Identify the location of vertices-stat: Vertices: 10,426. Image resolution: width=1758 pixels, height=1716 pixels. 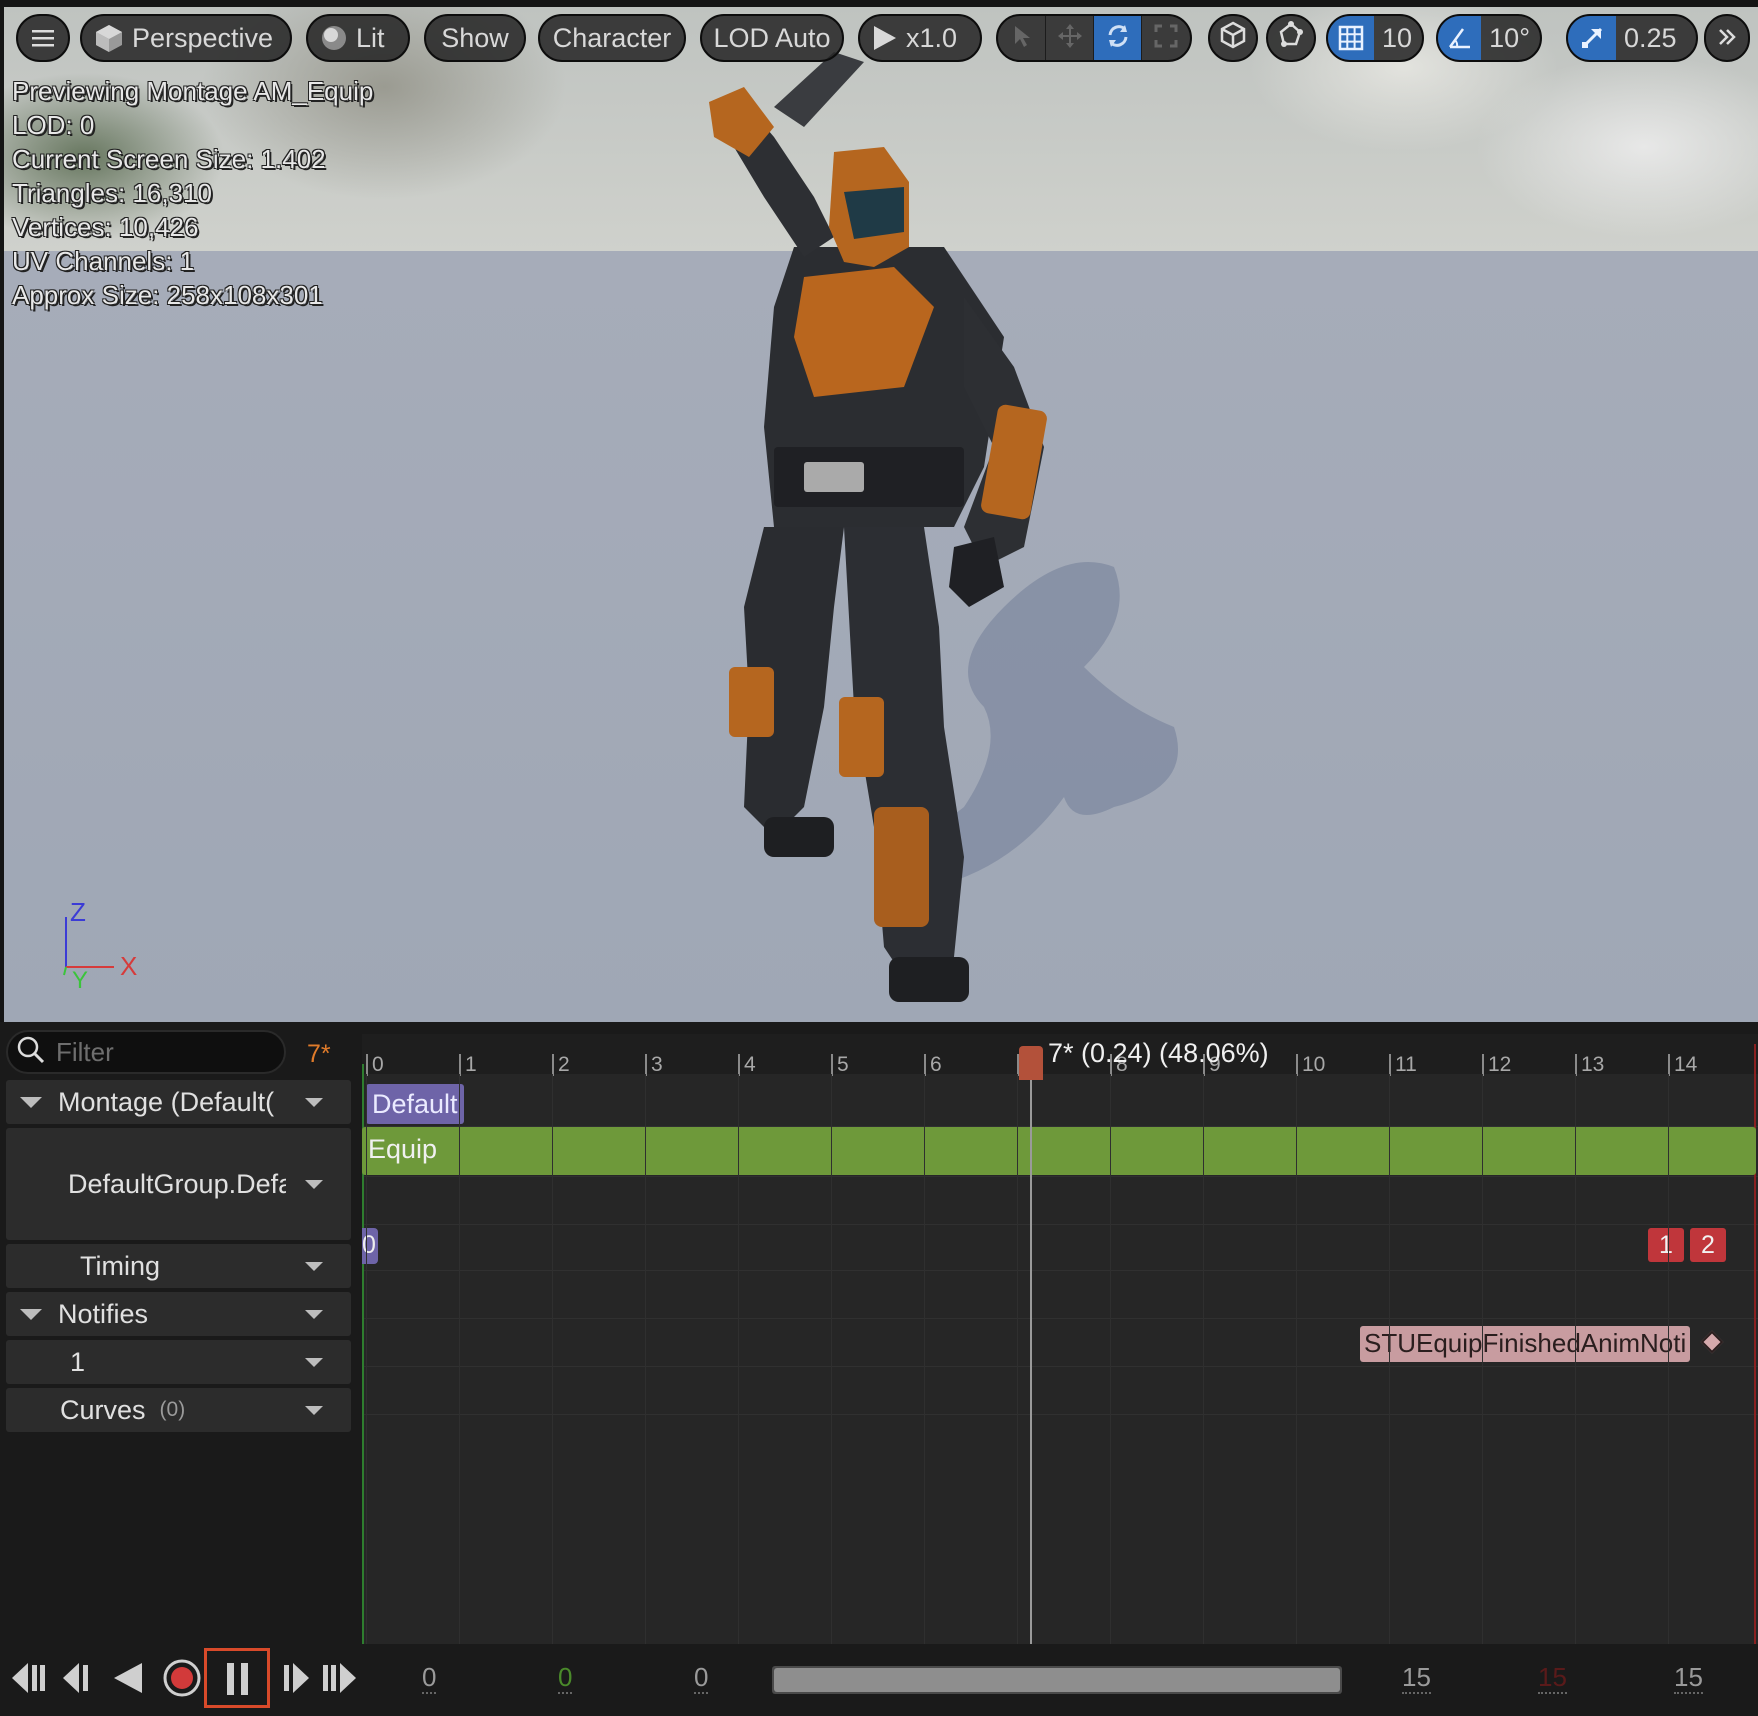
(105, 227).